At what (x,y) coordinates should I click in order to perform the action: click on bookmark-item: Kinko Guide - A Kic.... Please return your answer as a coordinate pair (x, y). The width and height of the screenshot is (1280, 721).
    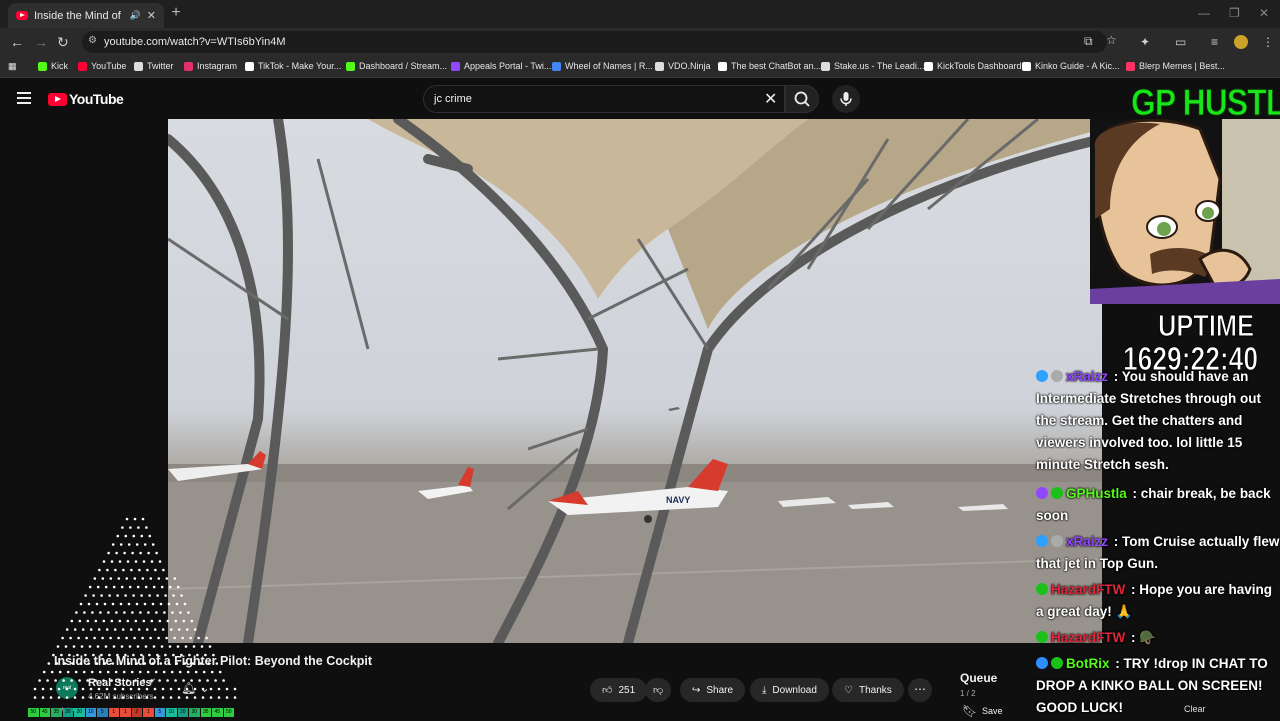
    Looking at the image, I should click on (1071, 66).